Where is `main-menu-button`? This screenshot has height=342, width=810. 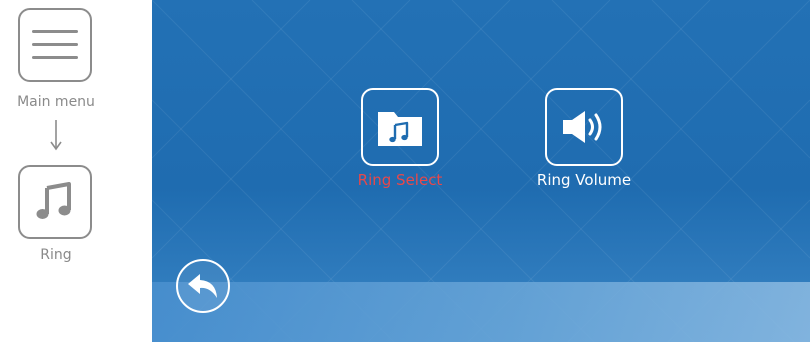
main-menu-button is located at coordinates (55, 45).